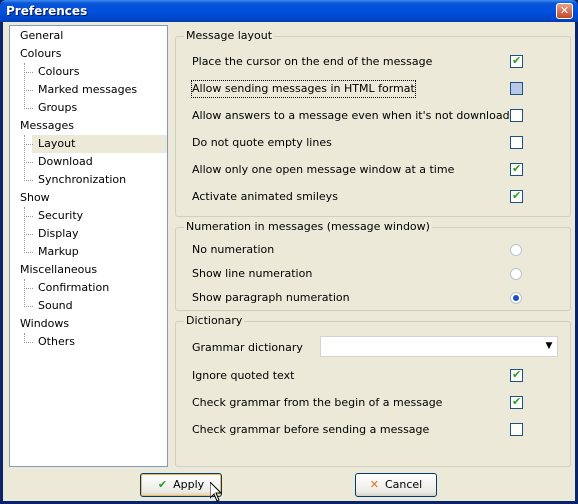 The width and height of the screenshot is (578, 504). What do you see at coordinates (403, 484) in the screenshot?
I see `cancel-label: Cancel` at bounding box center [403, 484].